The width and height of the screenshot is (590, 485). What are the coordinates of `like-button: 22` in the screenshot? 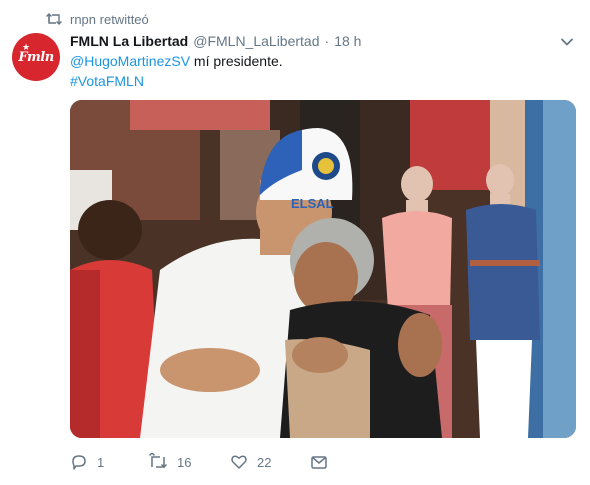 It's located at (270, 462).